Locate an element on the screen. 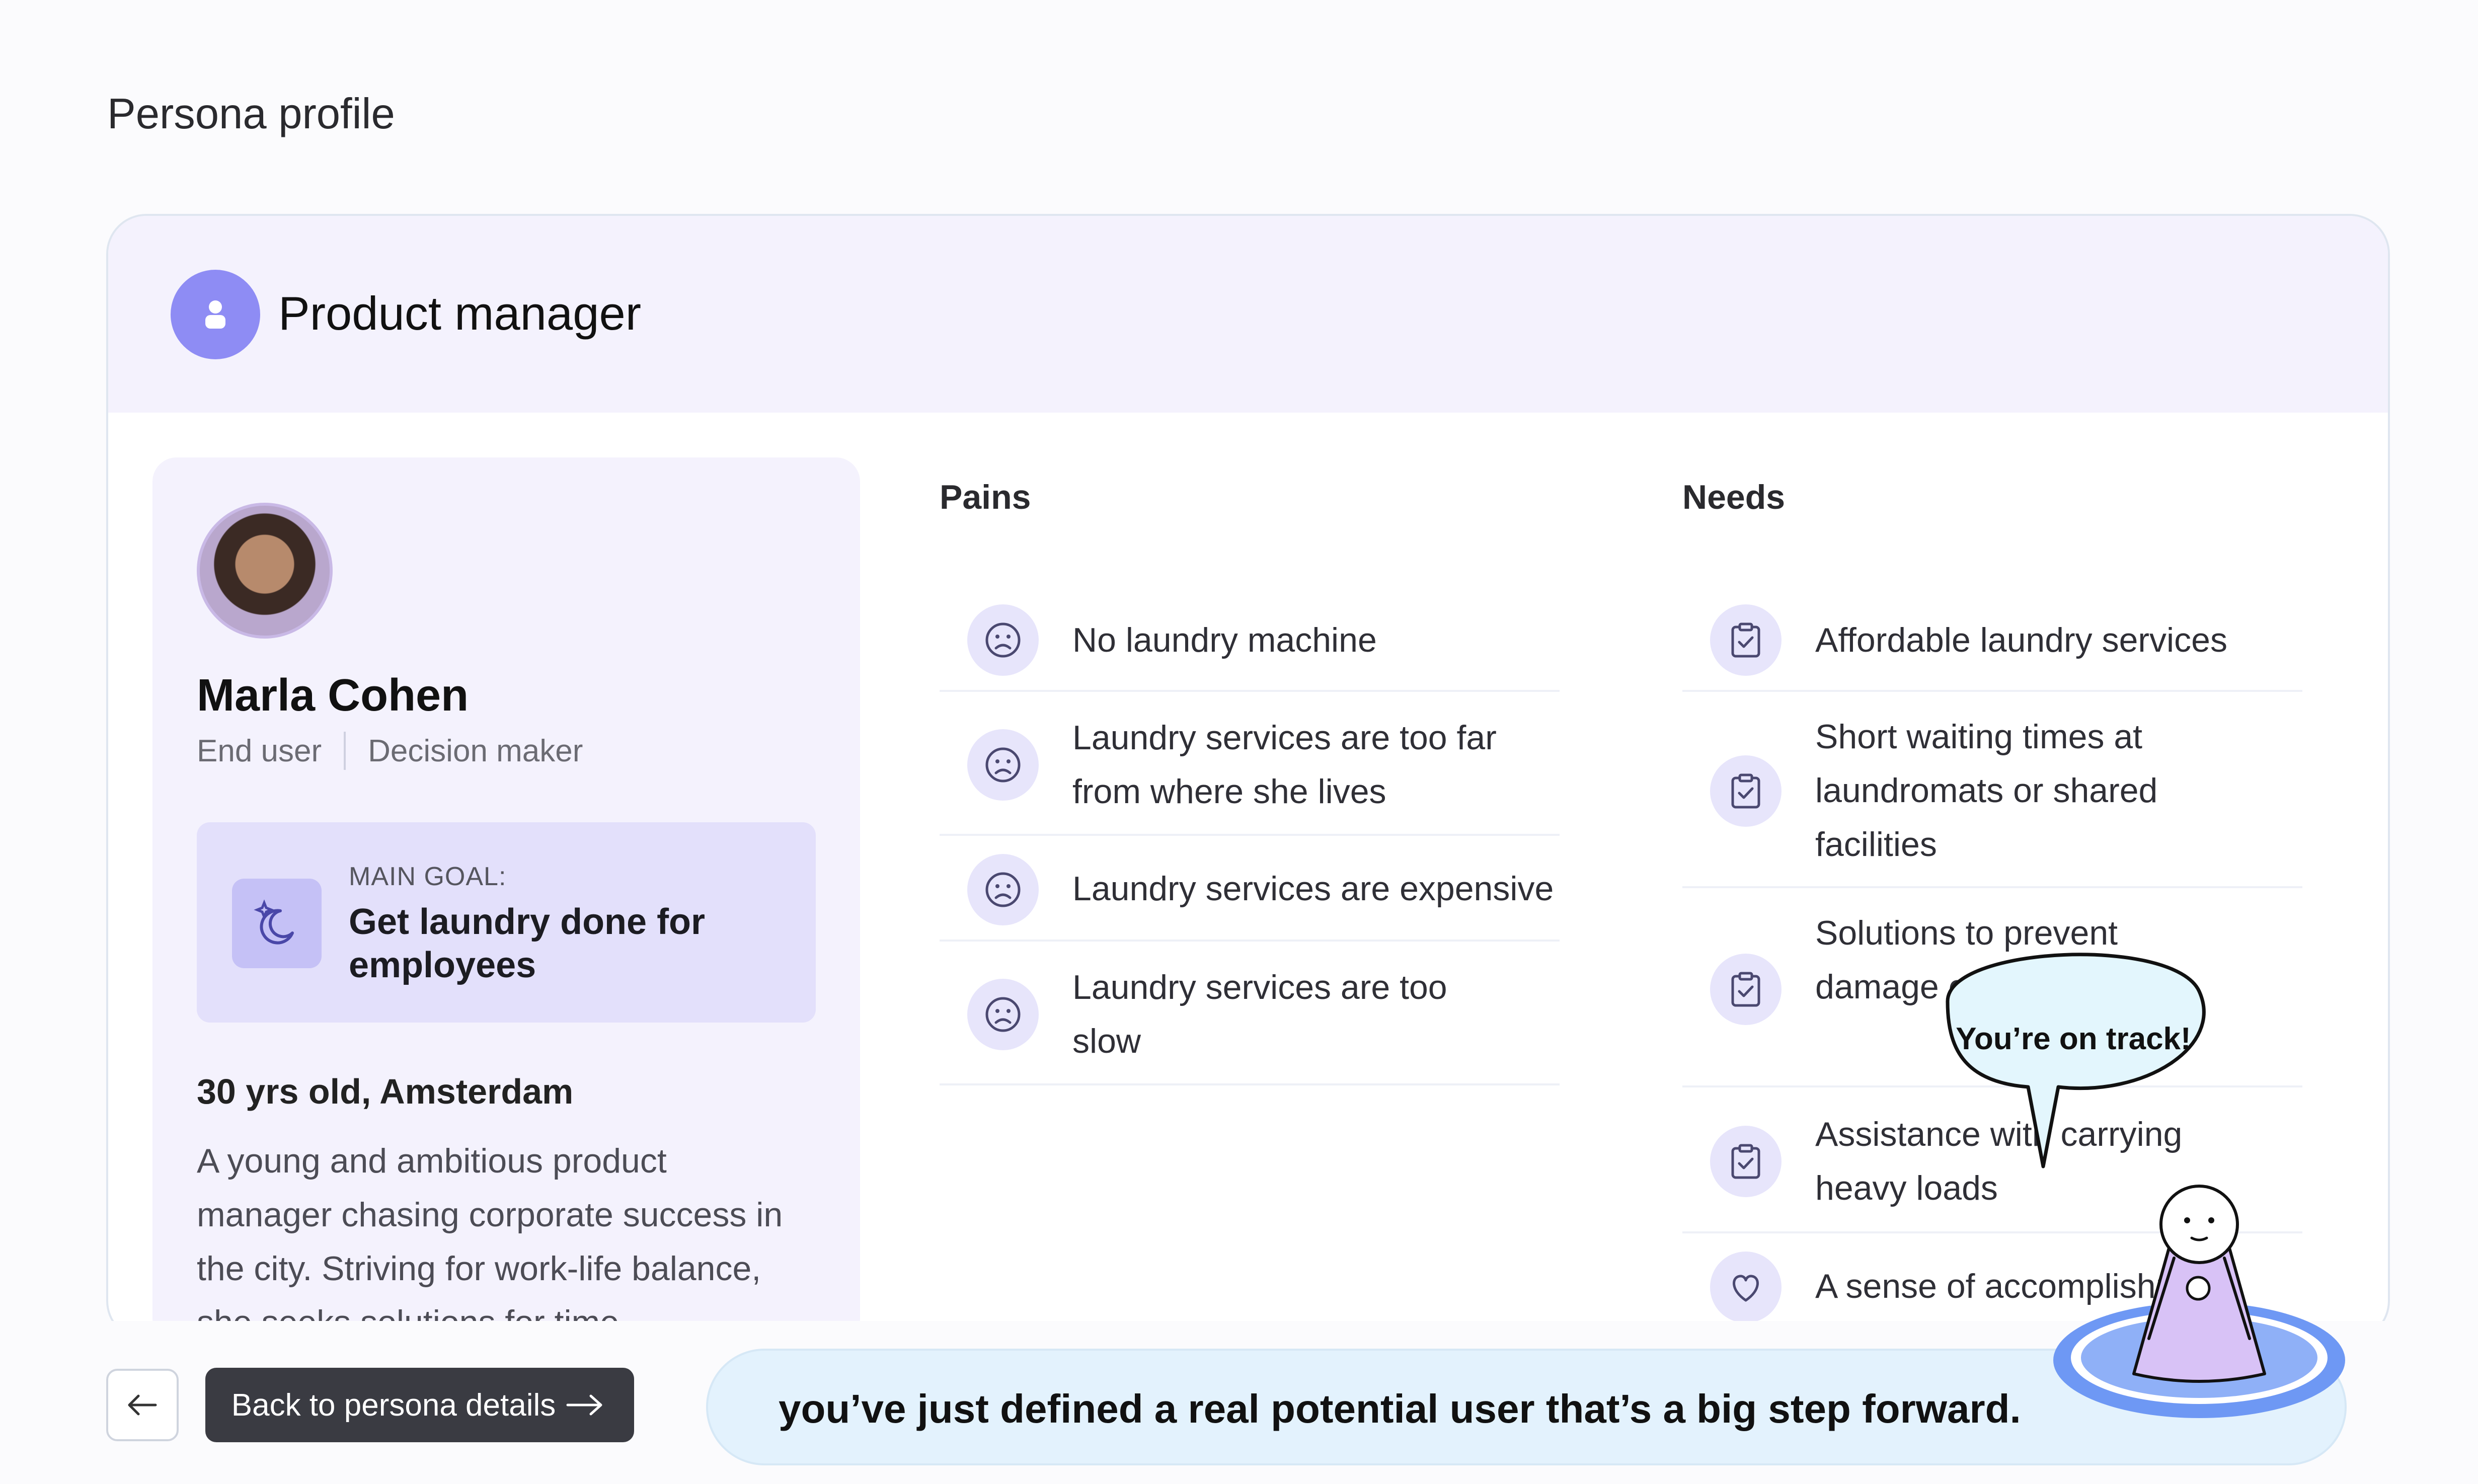  pain-text: Laundry services are too slow is located at coordinates (1259, 1014).